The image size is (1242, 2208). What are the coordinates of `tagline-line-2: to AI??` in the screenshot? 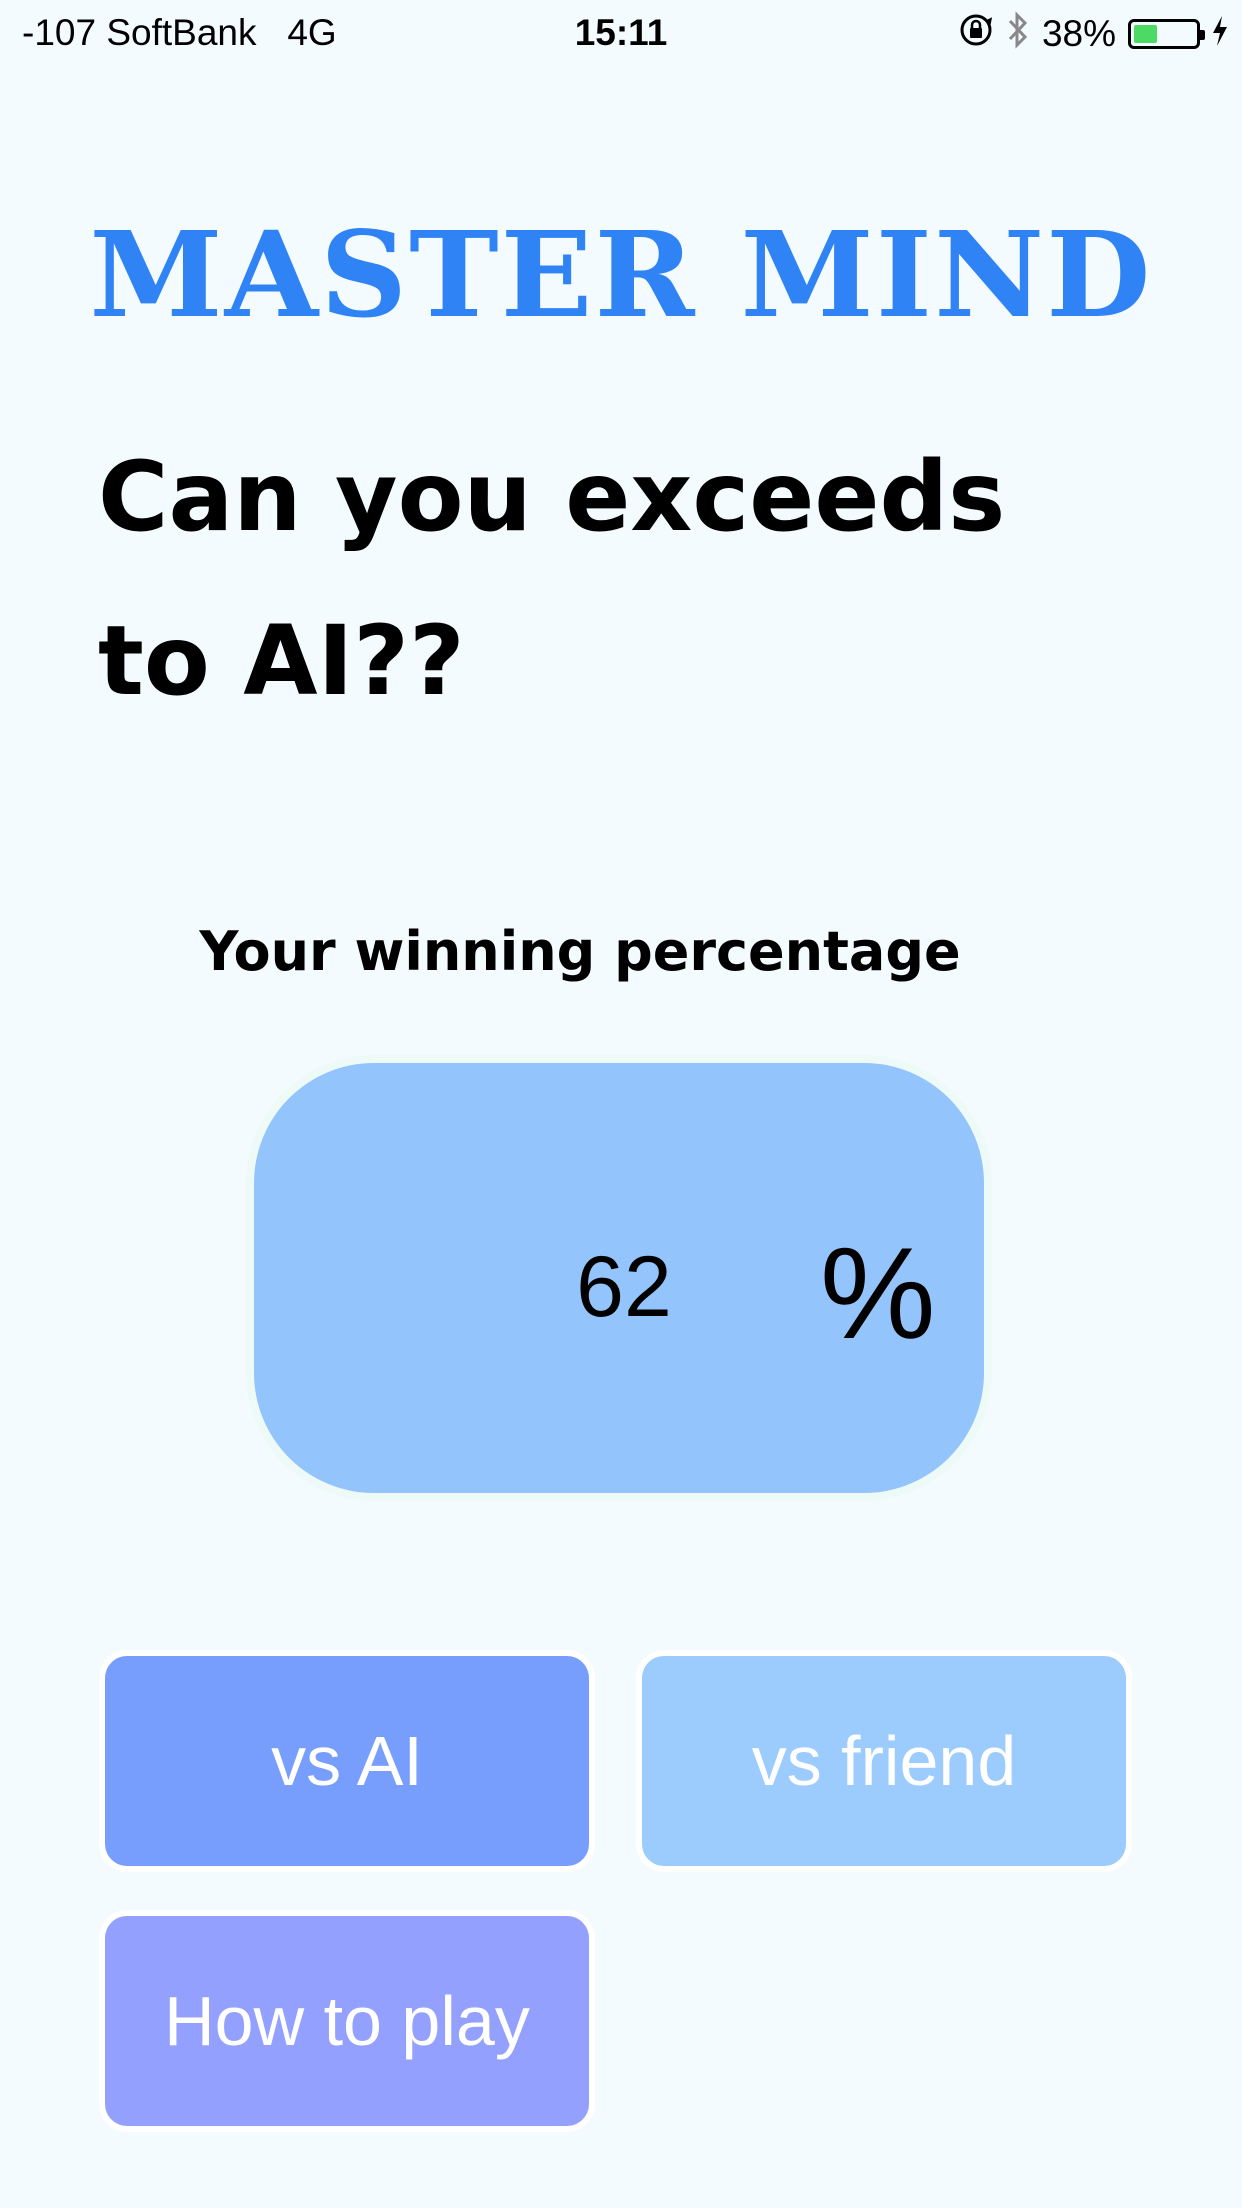 It's located at (281, 661).